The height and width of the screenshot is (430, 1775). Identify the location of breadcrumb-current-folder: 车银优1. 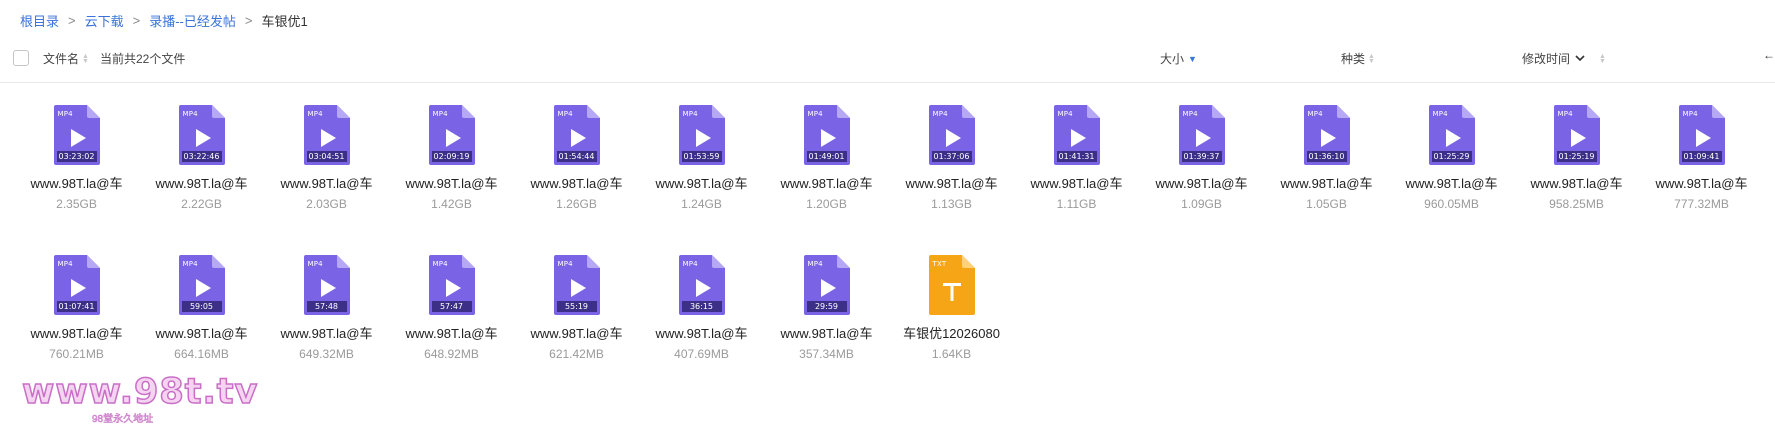
(284, 21).